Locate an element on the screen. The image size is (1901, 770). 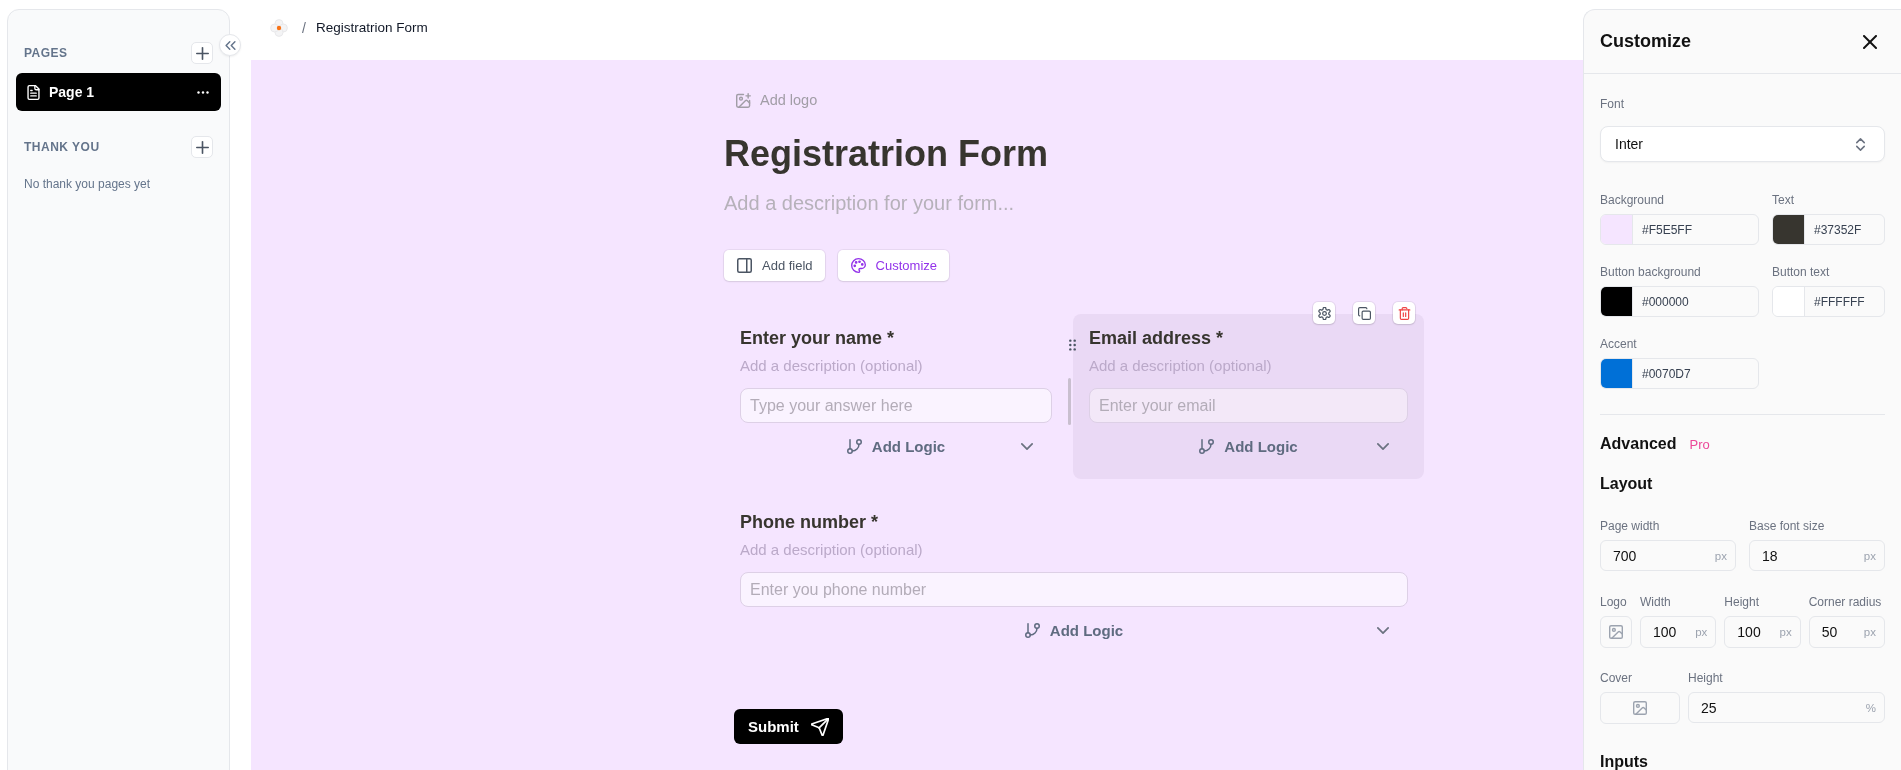
color-input: #000000 is located at coordinates (1679, 301).